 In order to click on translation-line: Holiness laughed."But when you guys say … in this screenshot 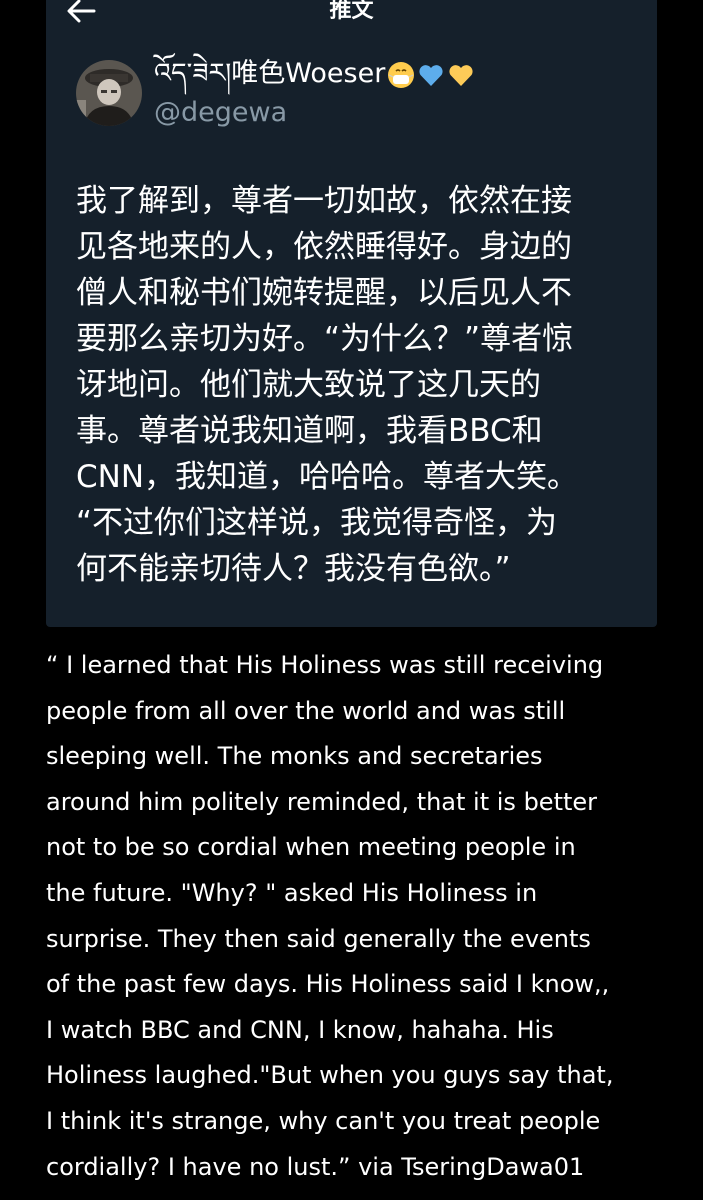, I will do `click(330, 1075)`.